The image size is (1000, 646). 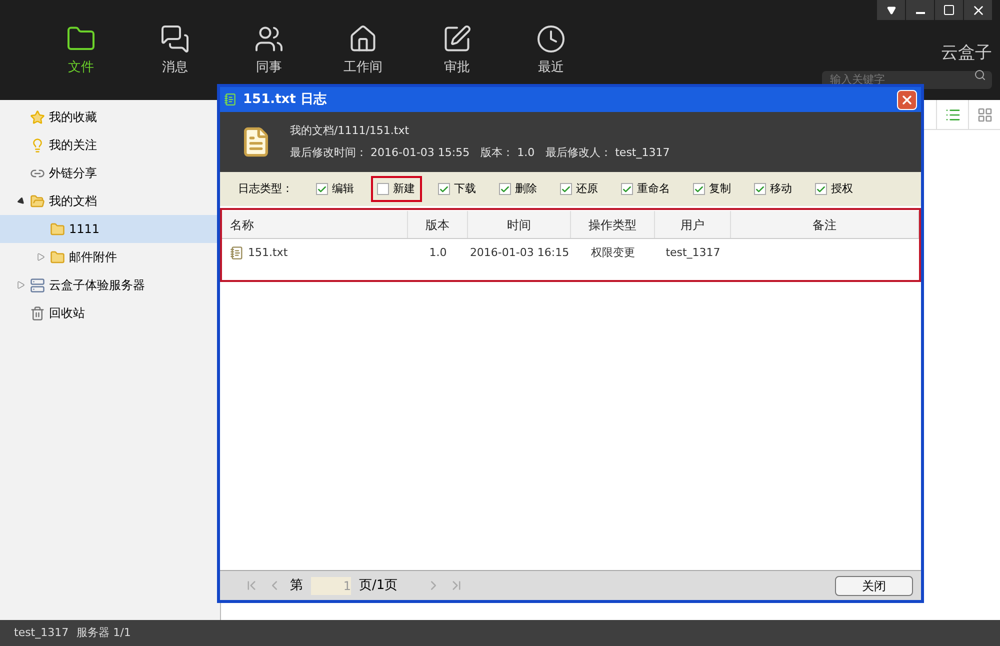 I want to click on column-header: 用户, so click(x=693, y=224).